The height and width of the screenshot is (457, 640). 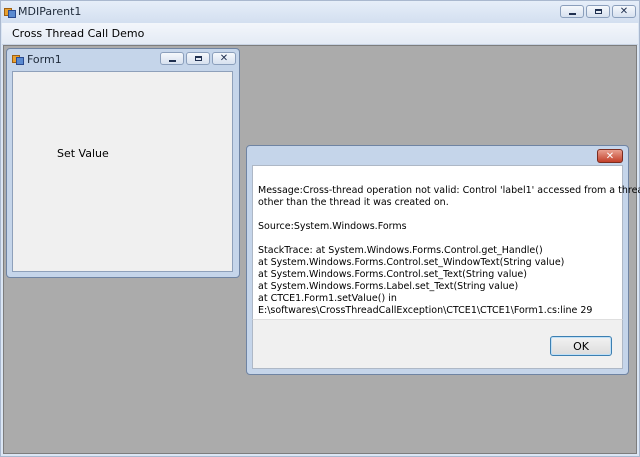 I want to click on parent-minimize-button, so click(x=572, y=11).